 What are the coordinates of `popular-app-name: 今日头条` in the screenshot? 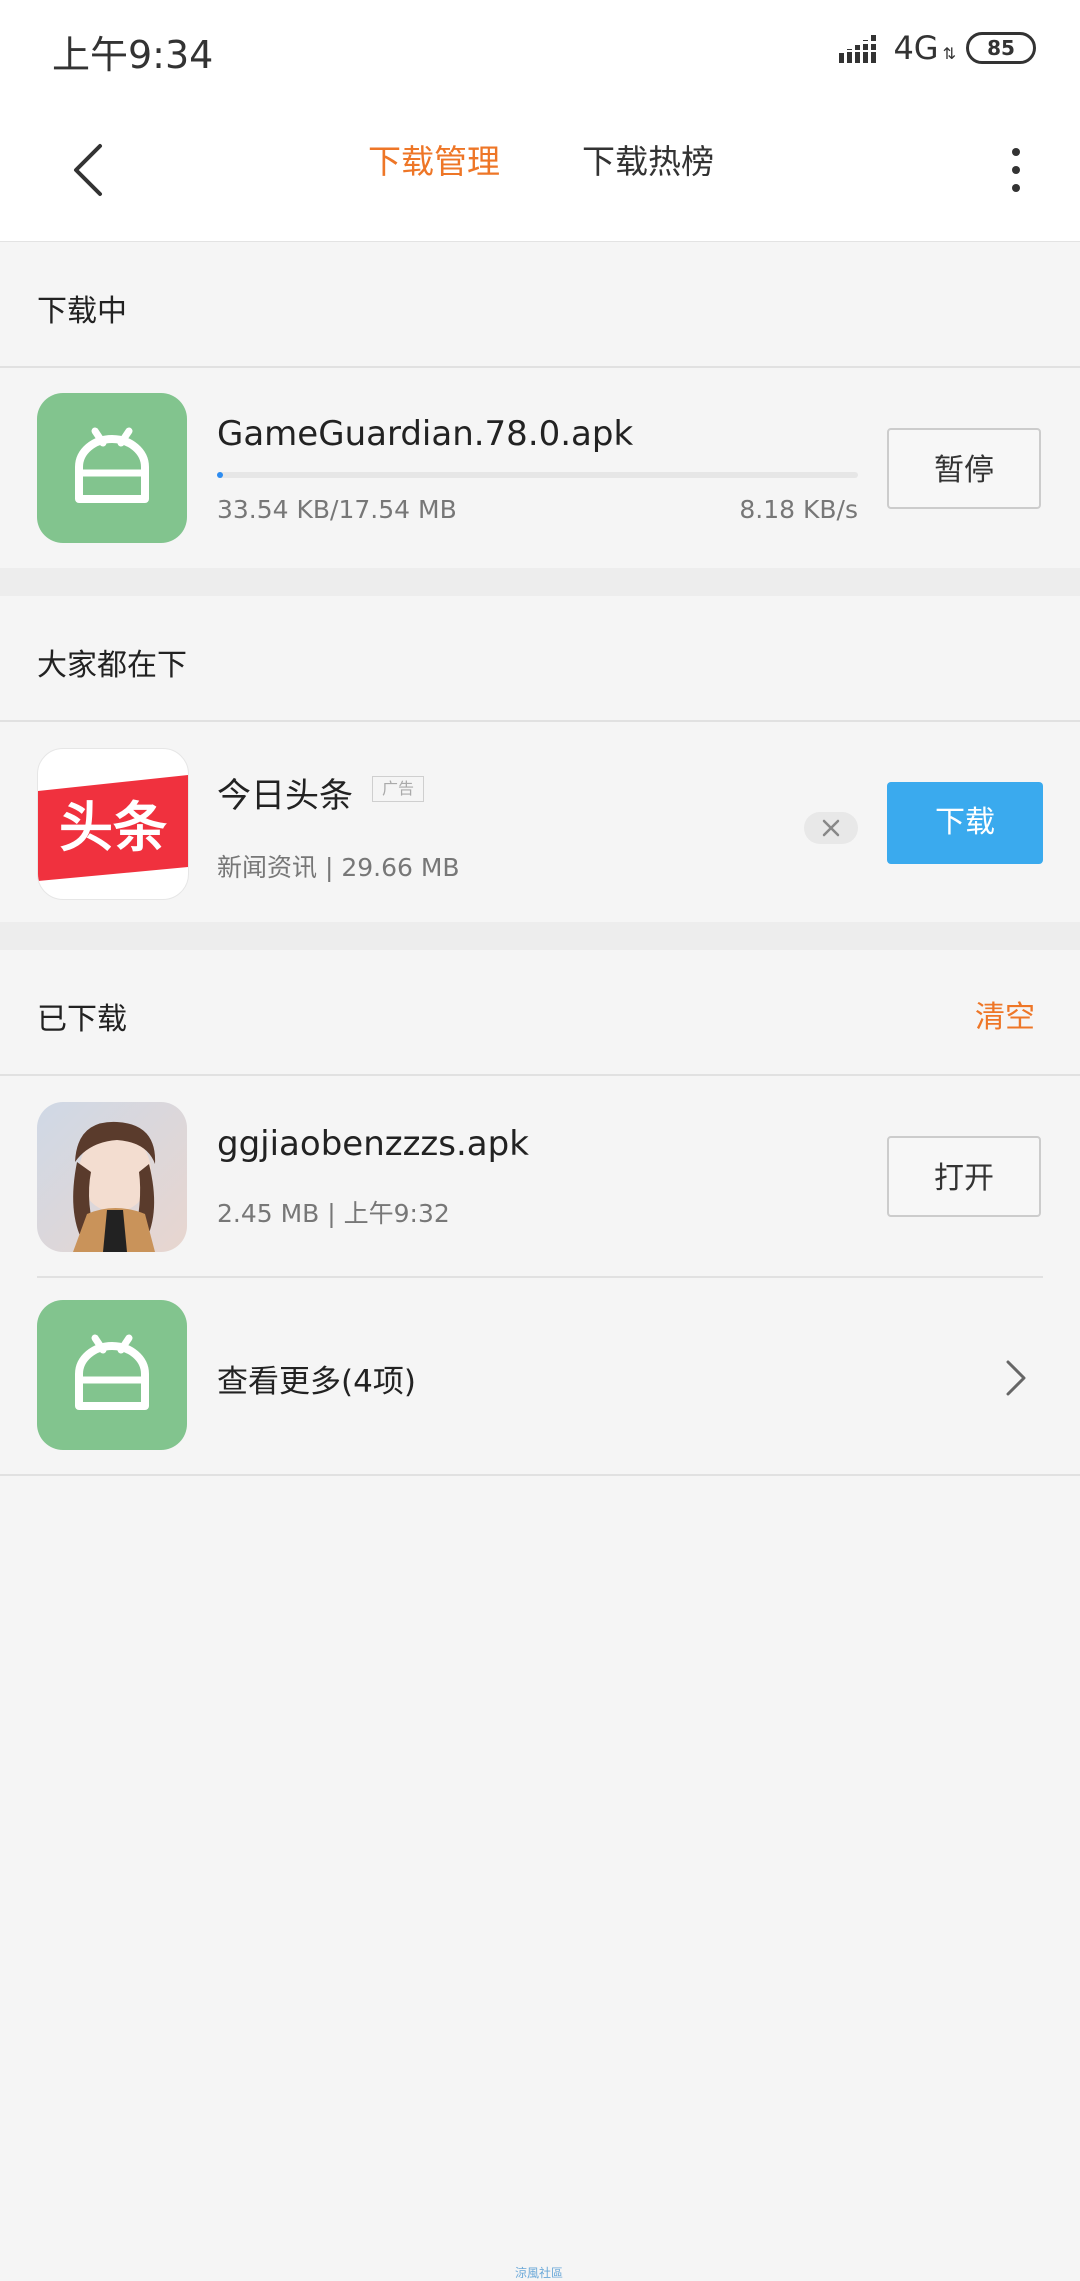 It's located at (285, 796).